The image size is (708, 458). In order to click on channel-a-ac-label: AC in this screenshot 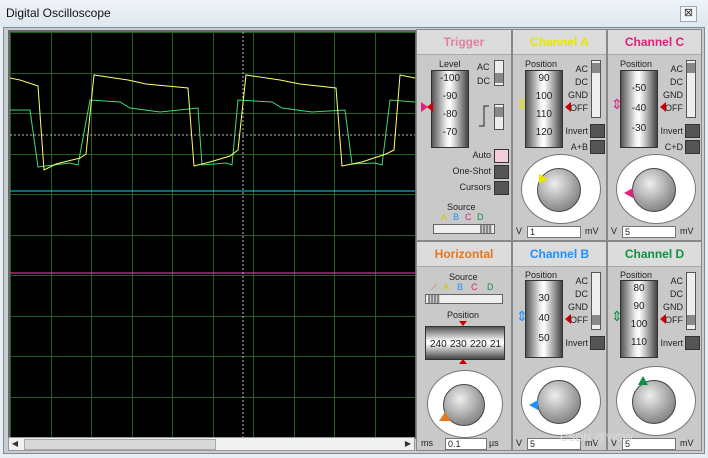, I will do `click(581, 69)`.